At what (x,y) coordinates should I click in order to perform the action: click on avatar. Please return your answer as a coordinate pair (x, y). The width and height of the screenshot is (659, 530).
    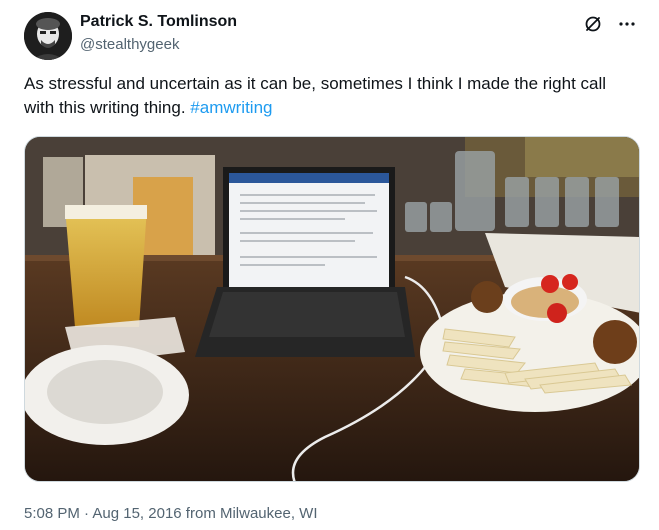
    Looking at the image, I should click on (48, 36).